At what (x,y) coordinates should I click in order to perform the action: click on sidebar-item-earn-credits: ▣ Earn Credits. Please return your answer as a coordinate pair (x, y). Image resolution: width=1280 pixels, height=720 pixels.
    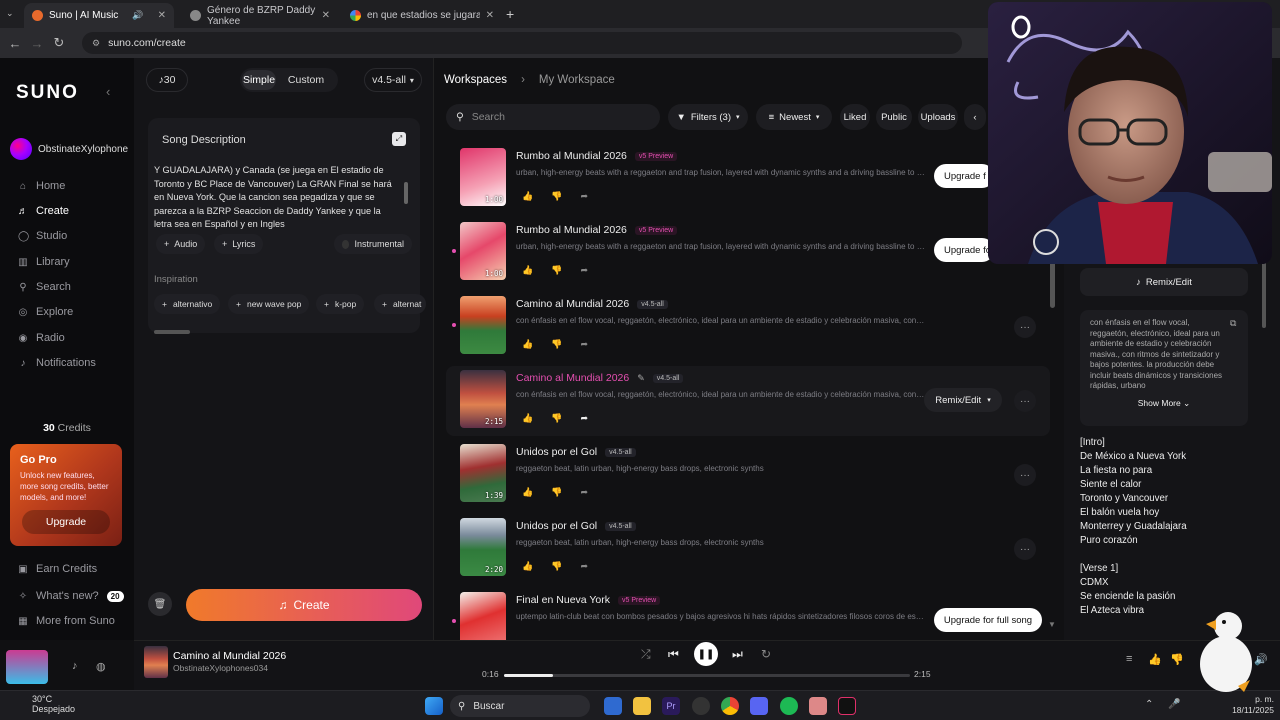
    Looking at the image, I should click on (57, 569).